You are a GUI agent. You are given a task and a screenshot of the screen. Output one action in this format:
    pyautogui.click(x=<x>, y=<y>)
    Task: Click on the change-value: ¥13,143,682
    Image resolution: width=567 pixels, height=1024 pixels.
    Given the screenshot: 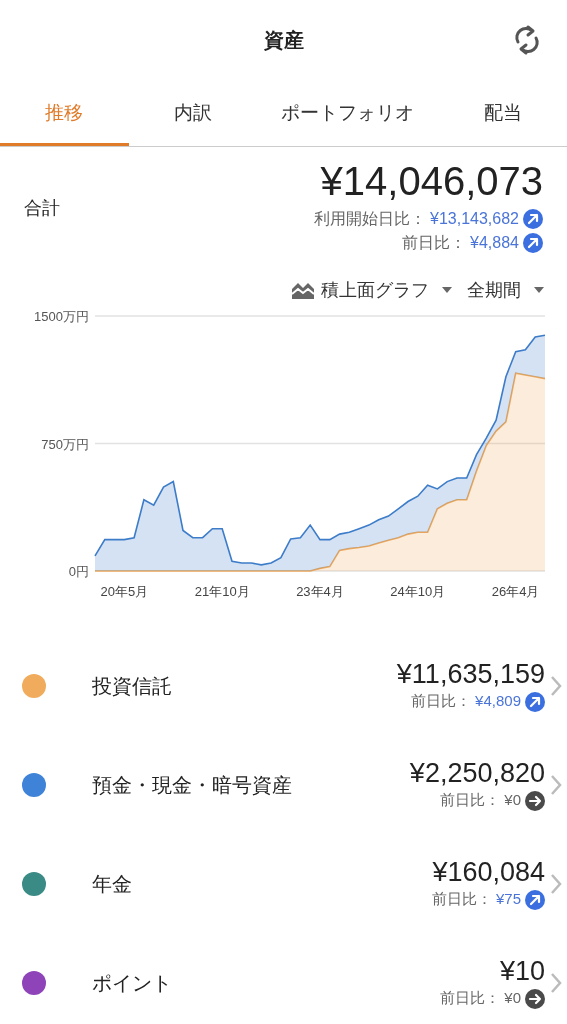 What is the action you would take?
    pyautogui.click(x=474, y=219)
    